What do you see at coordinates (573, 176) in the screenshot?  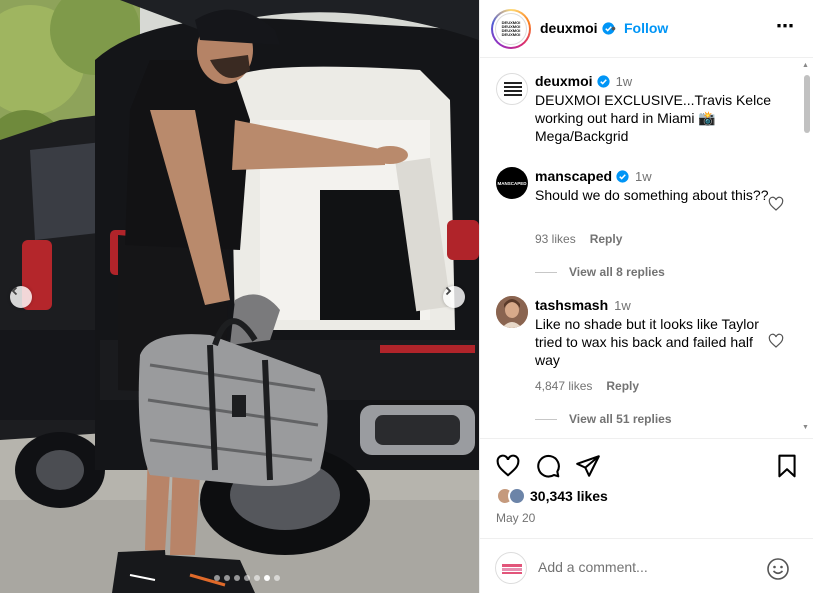 I see `comment-username: manscaped` at bounding box center [573, 176].